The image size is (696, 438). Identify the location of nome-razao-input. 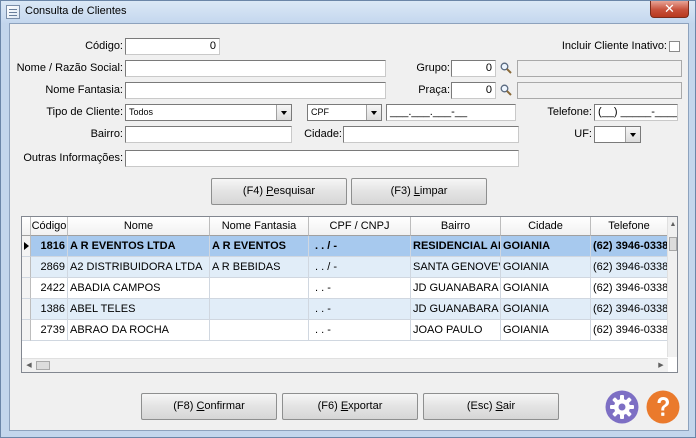
(255, 68).